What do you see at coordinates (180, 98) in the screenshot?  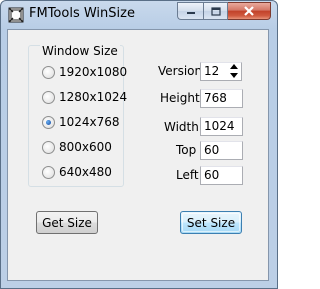 I see `height-label: Height` at bounding box center [180, 98].